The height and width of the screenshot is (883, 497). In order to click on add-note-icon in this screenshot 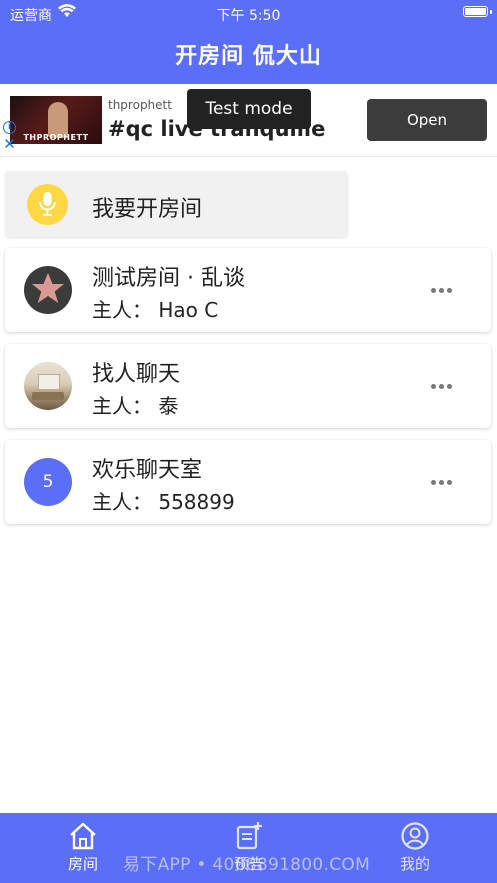, I will do `click(249, 836)`.